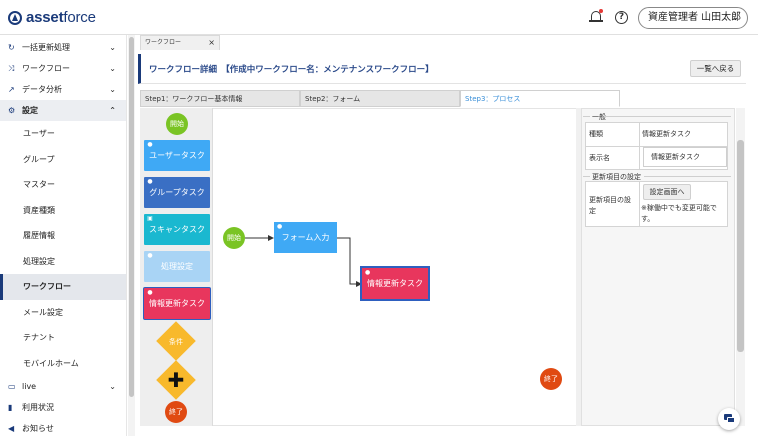  Describe the element at coordinates (11, 89) in the screenshot. I see `chart-icon: ↗` at that location.